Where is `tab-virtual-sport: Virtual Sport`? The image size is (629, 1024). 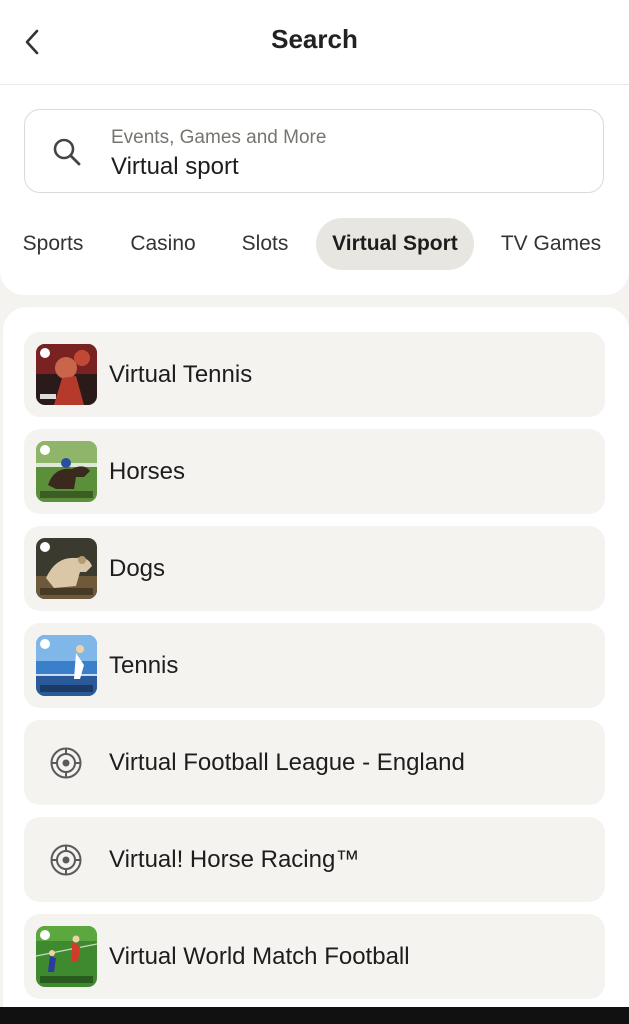
tab-virtual-sport: Virtual Sport is located at coordinates (395, 244).